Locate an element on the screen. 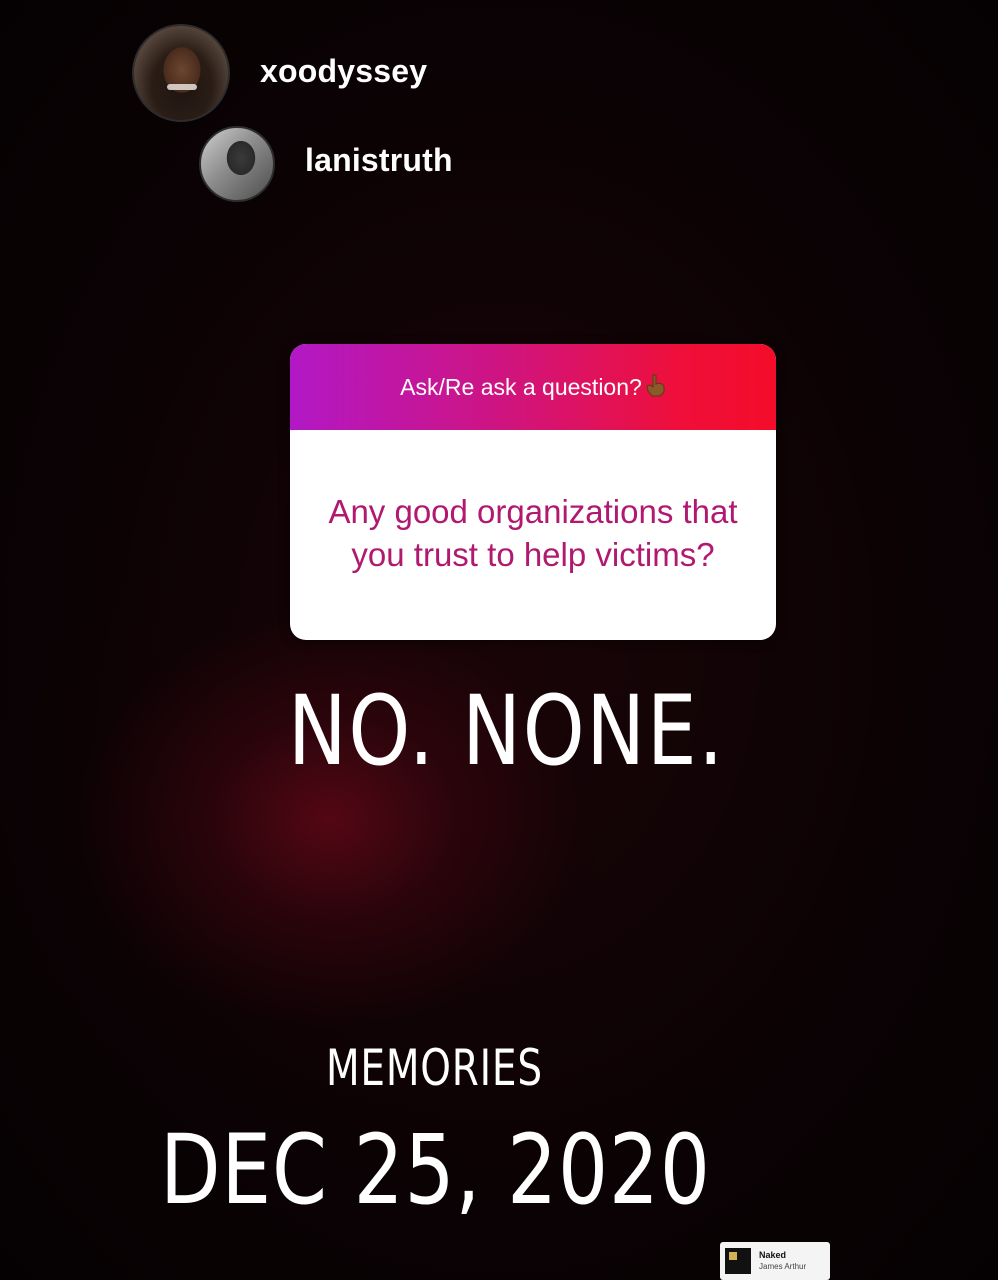 This screenshot has width=998, height=1280. song-title: Naked is located at coordinates (773, 1255).